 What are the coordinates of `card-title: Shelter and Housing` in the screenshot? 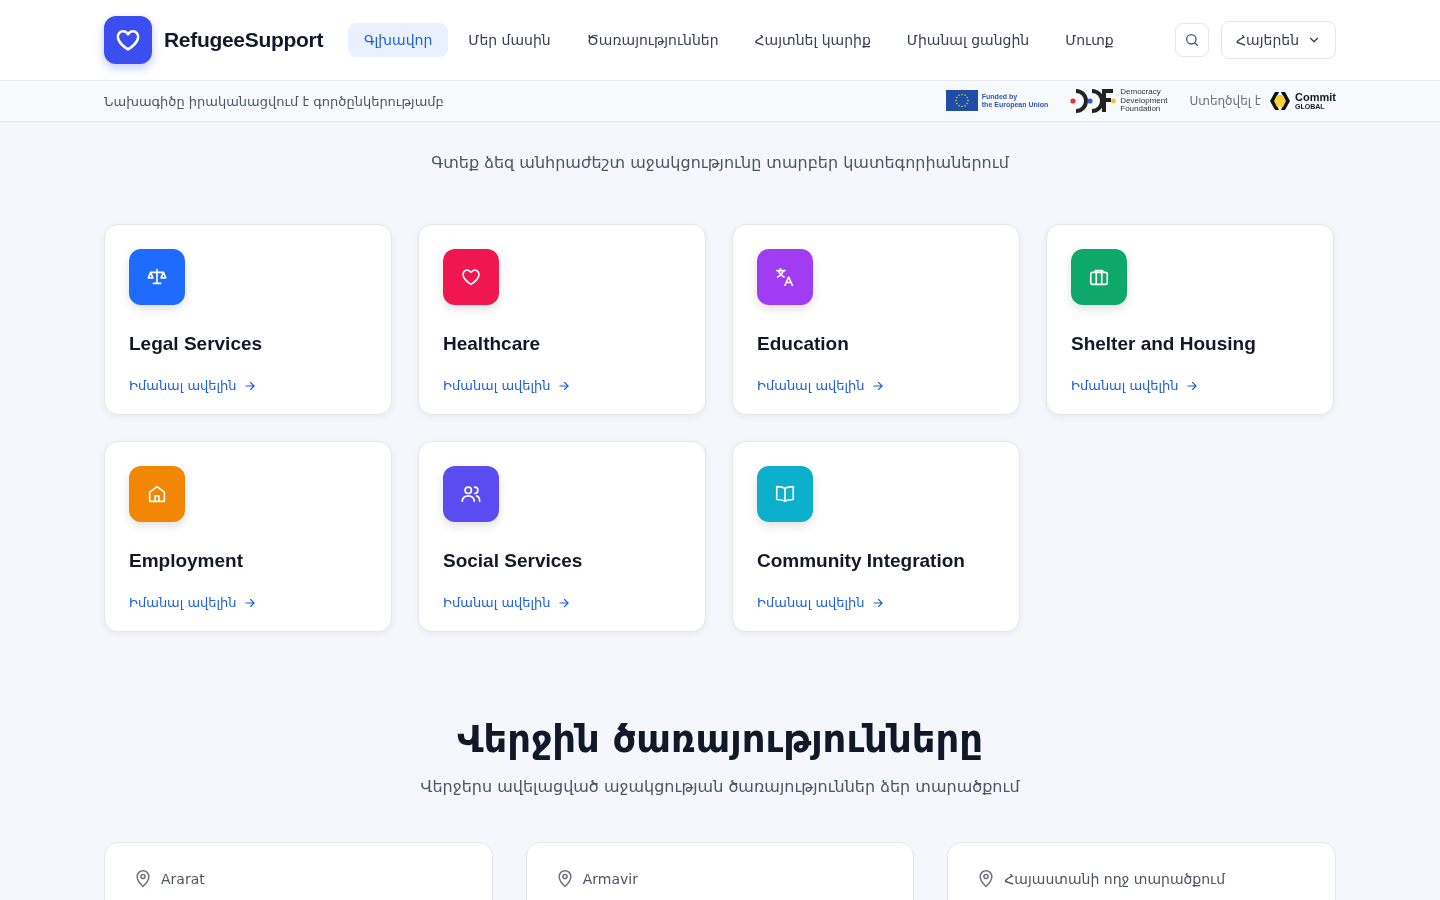 It's located at (1164, 344).